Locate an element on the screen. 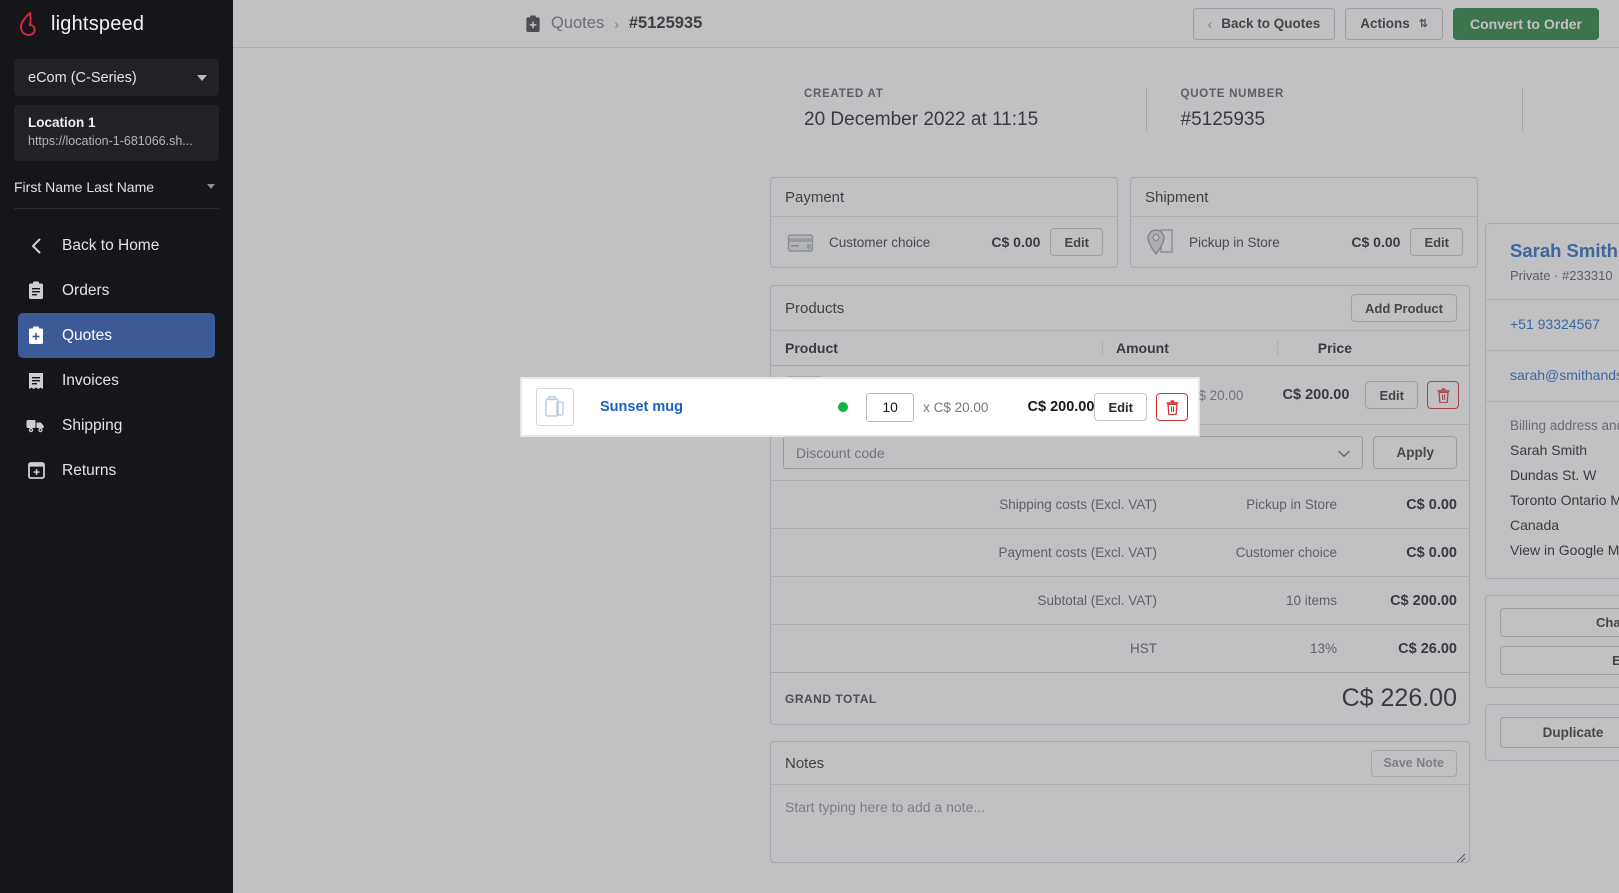 The height and width of the screenshot is (893, 1619). total-sublabel: Pickup in Store is located at coordinates (1291, 504).